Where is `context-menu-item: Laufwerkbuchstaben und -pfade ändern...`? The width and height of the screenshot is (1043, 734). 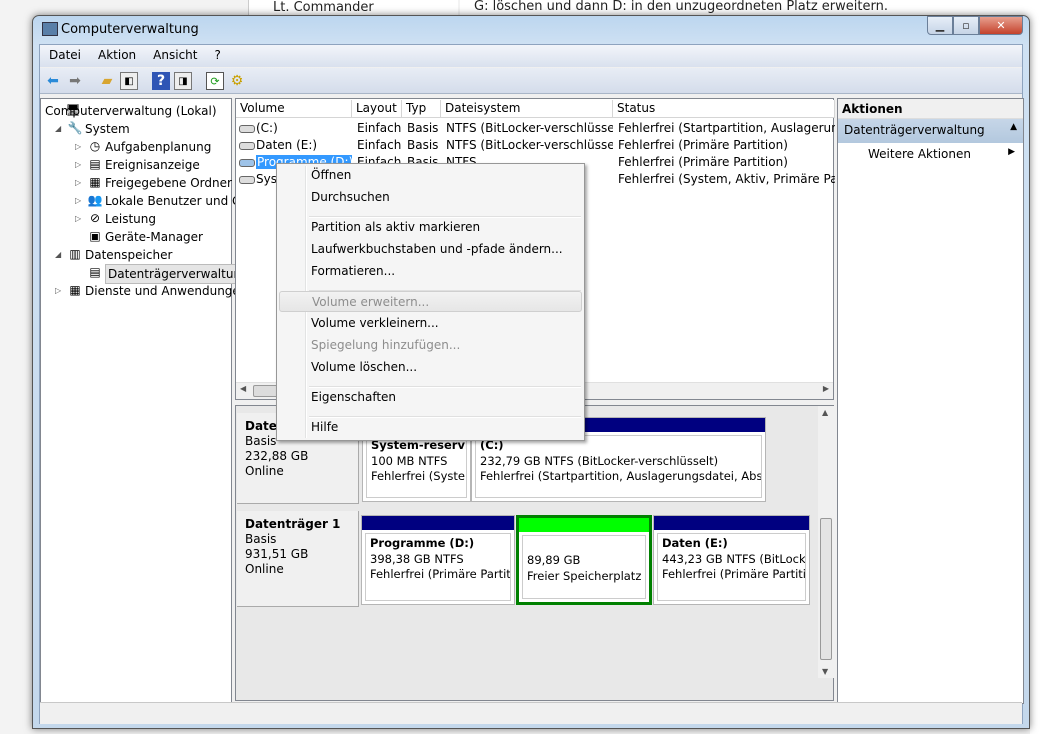
context-menu-item: Laufwerkbuchstaben und -pfade ändern... is located at coordinates (430, 249).